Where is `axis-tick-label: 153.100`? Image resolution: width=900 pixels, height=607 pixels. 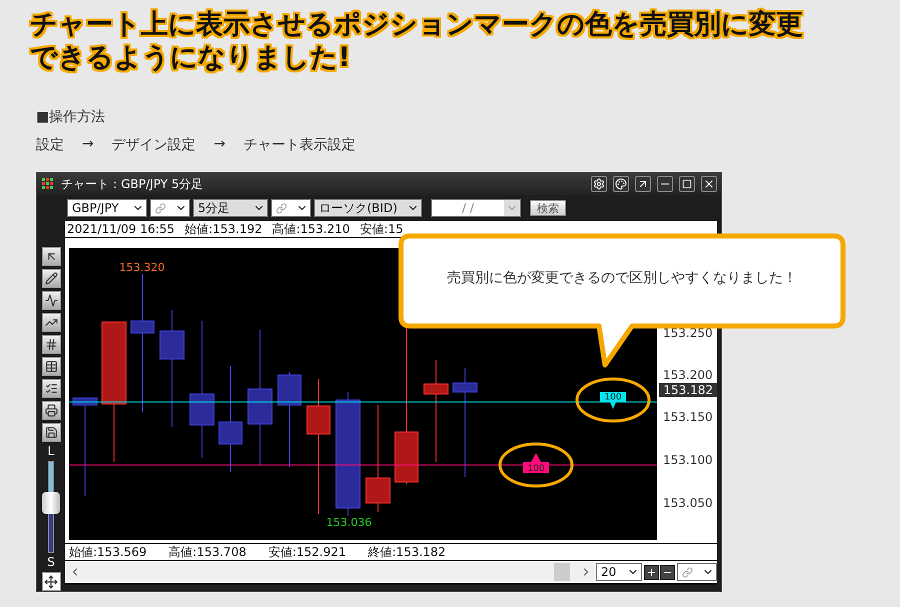 axis-tick-label: 153.100 is located at coordinates (688, 460).